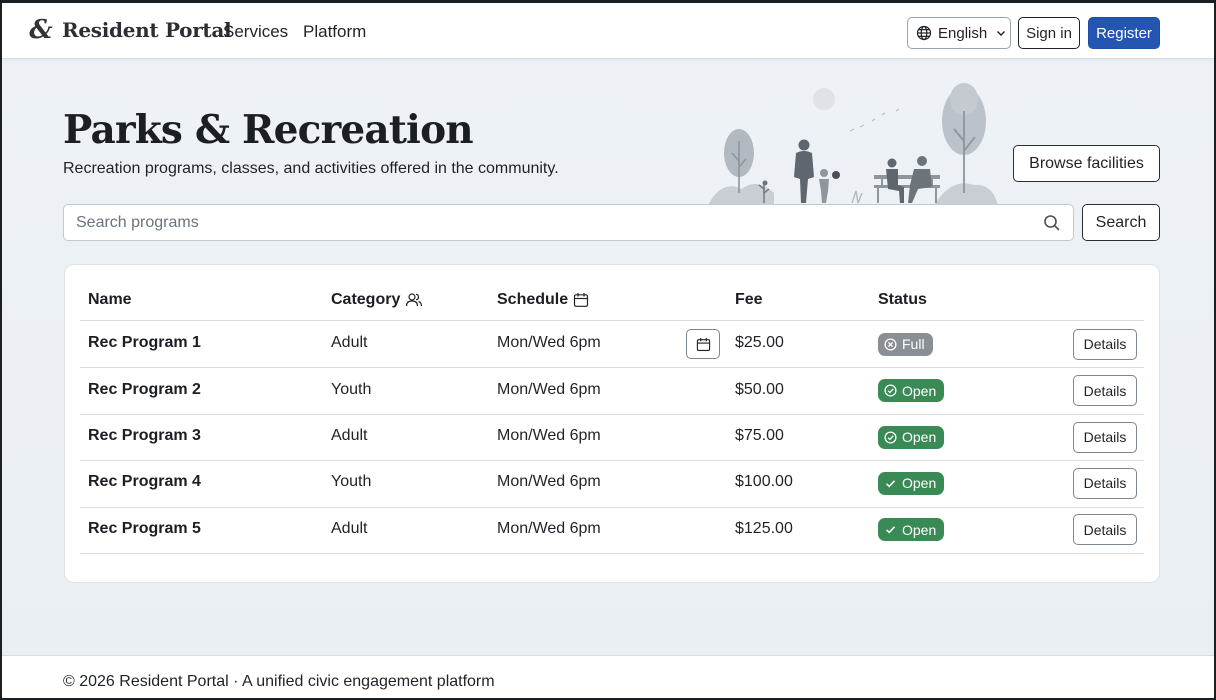 The width and height of the screenshot is (1216, 700). I want to click on nav-link-services: Services, so click(255, 32).